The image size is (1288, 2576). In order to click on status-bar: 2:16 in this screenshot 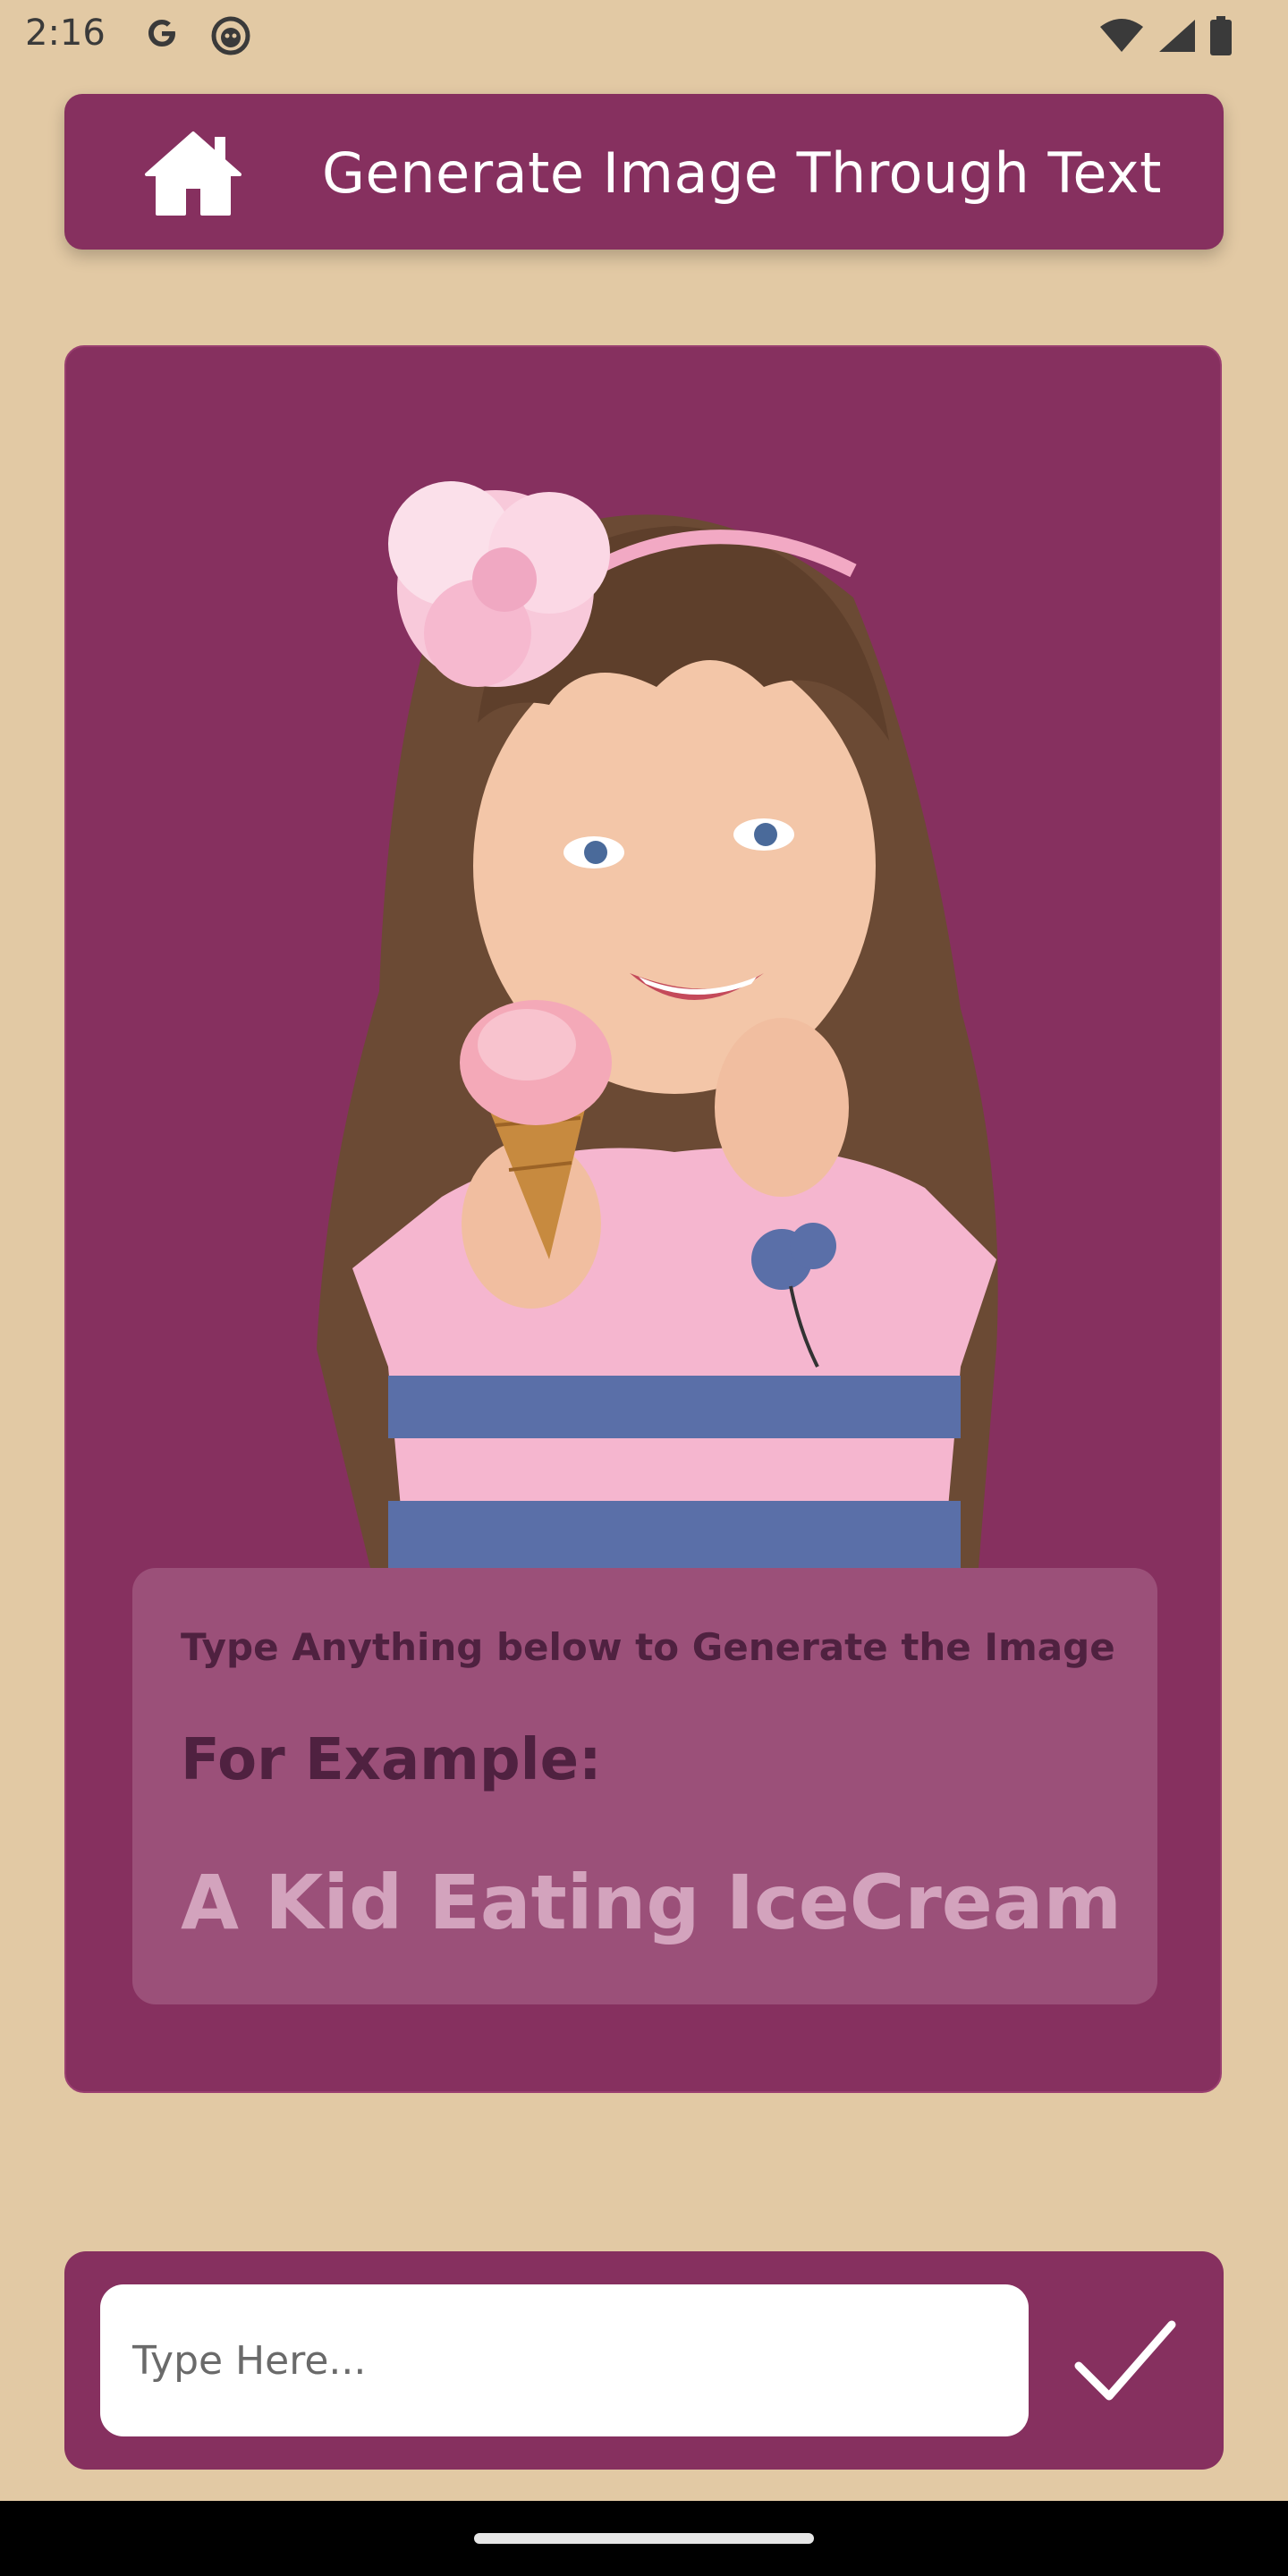, I will do `click(644, 37)`.